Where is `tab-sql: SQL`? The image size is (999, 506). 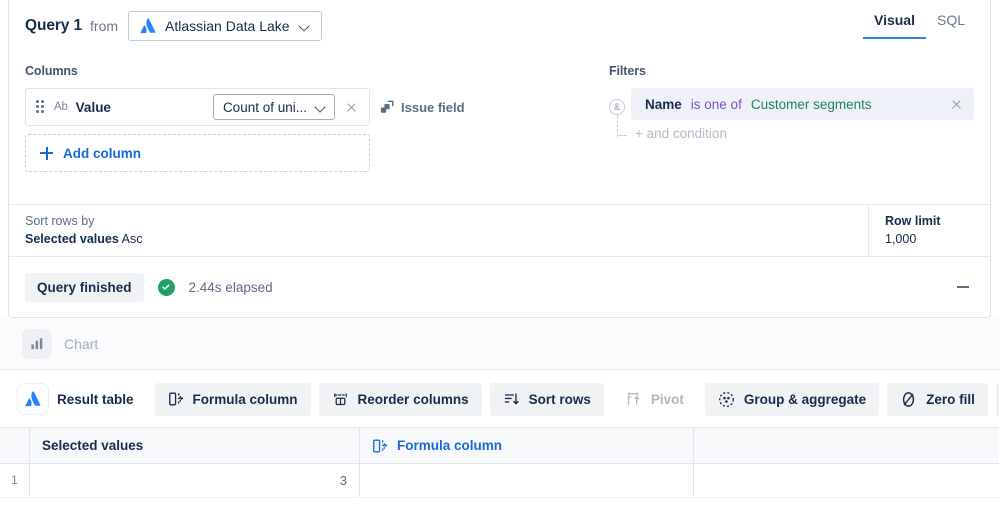
tab-sql: SQL is located at coordinates (951, 23).